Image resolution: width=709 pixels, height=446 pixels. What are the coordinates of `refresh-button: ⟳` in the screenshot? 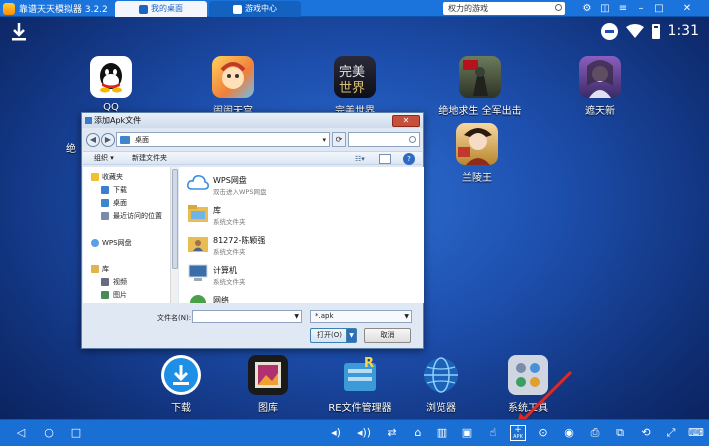 It's located at (339, 139).